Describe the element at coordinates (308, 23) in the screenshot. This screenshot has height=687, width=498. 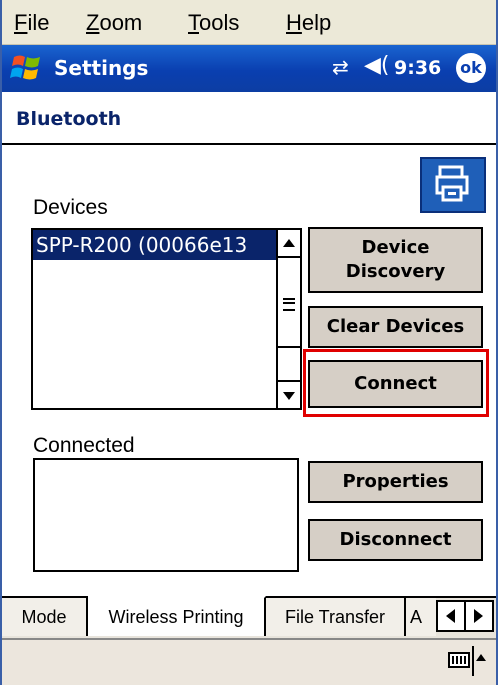
I see `menu-help: Help` at that location.